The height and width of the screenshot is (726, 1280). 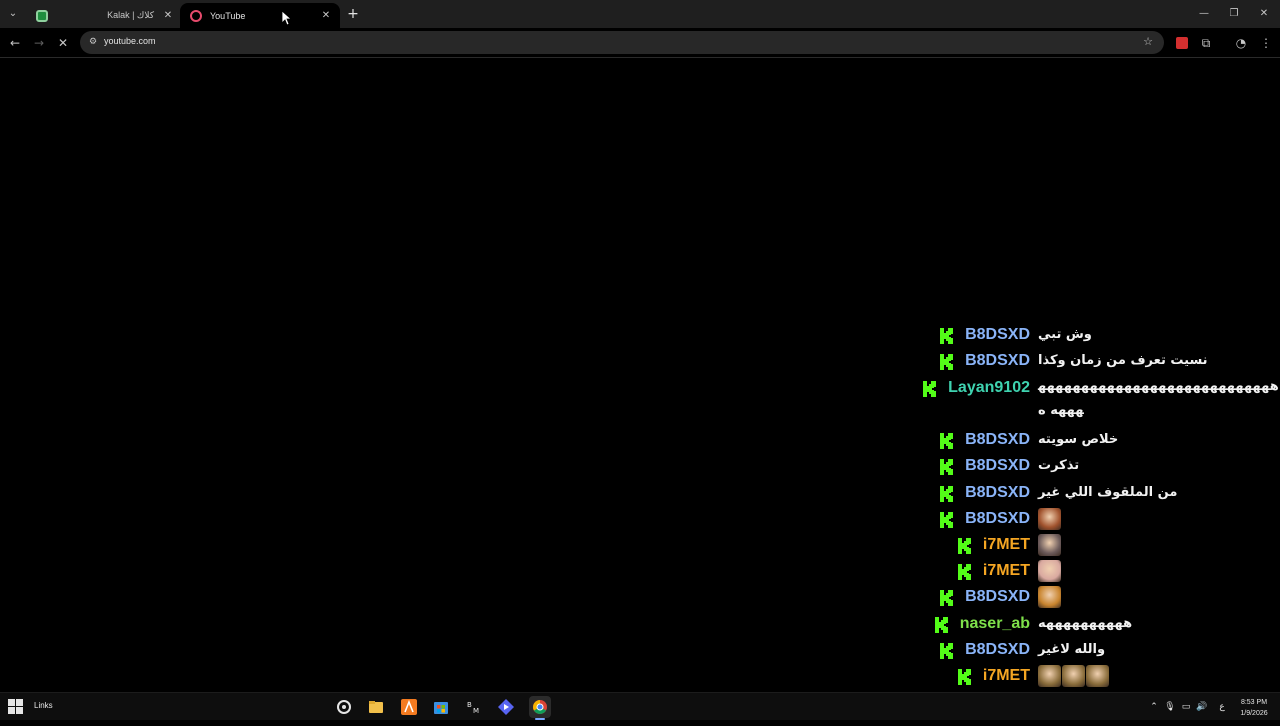 What do you see at coordinates (130, 41) in the screenshot?
I see `url-text: youtube.com` at bounding box center [130, 41].